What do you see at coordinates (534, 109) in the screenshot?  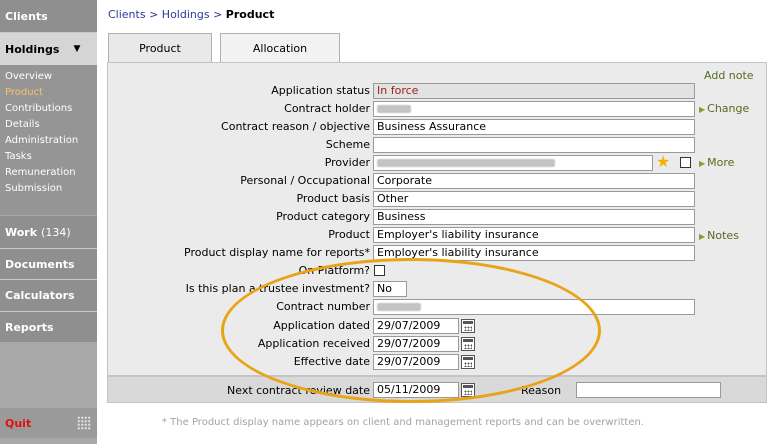 I see `contract-holder-field` at bounding box center [534, 109].